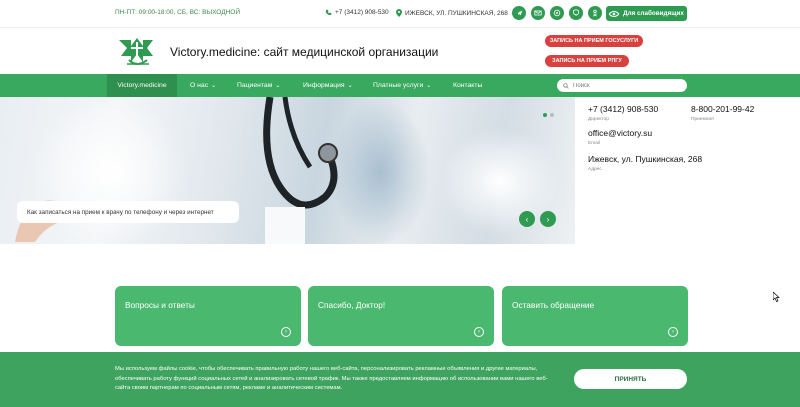  I want to click on search-icon, so click(566, 85).